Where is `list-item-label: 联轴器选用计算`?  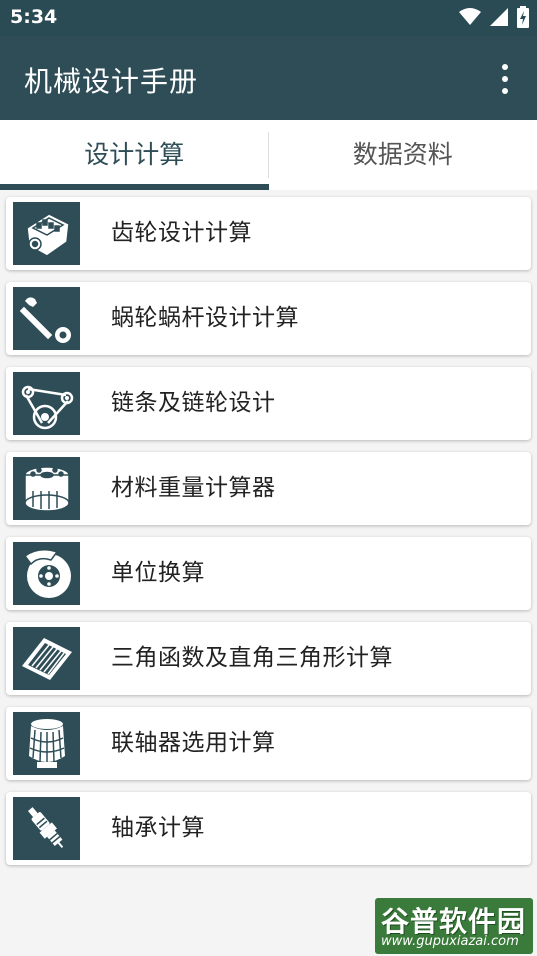
list-item-label: 联轴器选用计算 is located at coordinates (193, 743).